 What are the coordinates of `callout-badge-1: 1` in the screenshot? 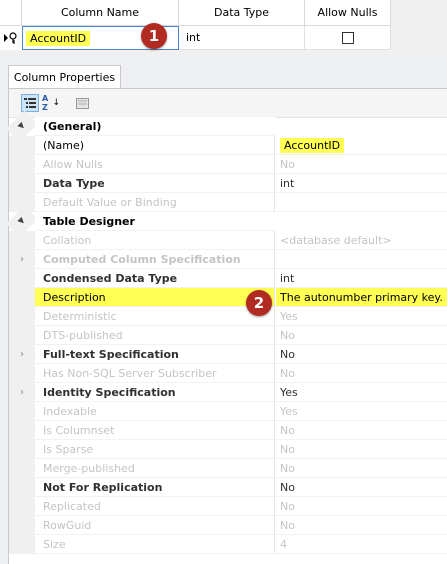 It's located at (154, 36).